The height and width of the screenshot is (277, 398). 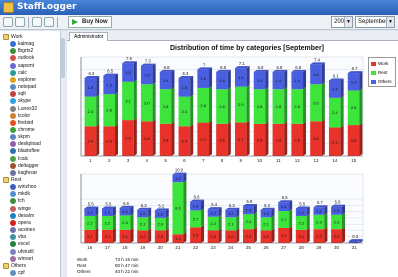 I want to click on year-select: 2009 ▼, so click(x=342, y=22).